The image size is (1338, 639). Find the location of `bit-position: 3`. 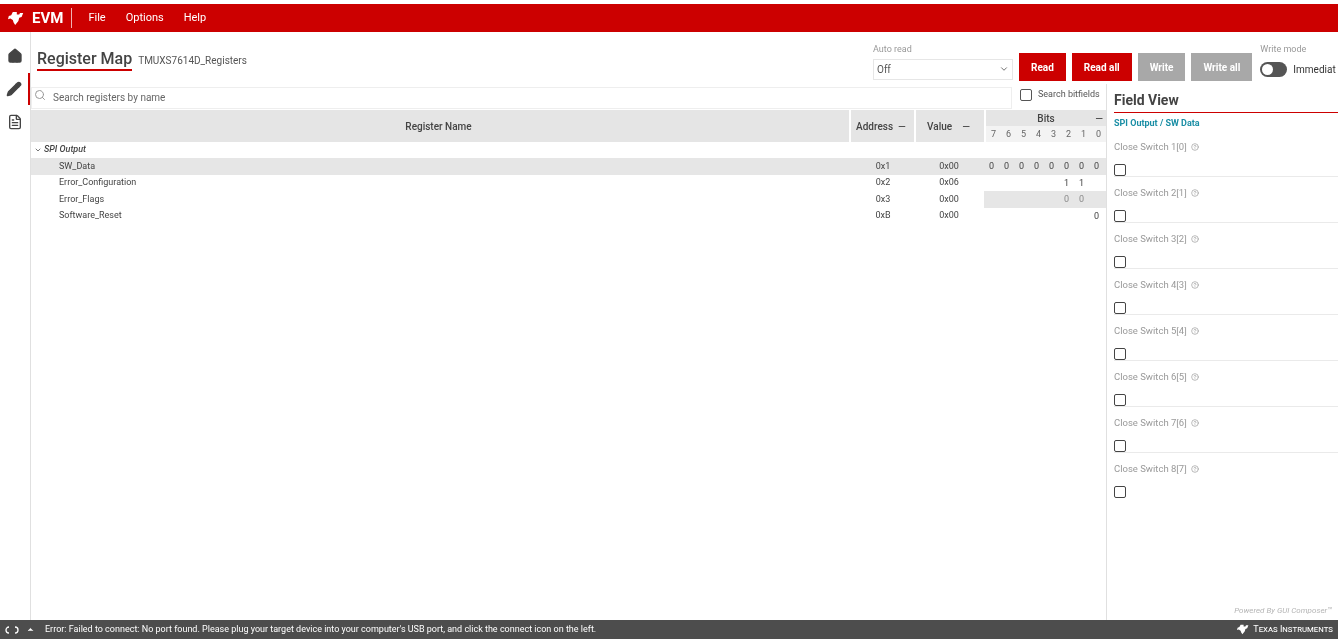

bit-position: 3 is located at coordinates (1053, 134).